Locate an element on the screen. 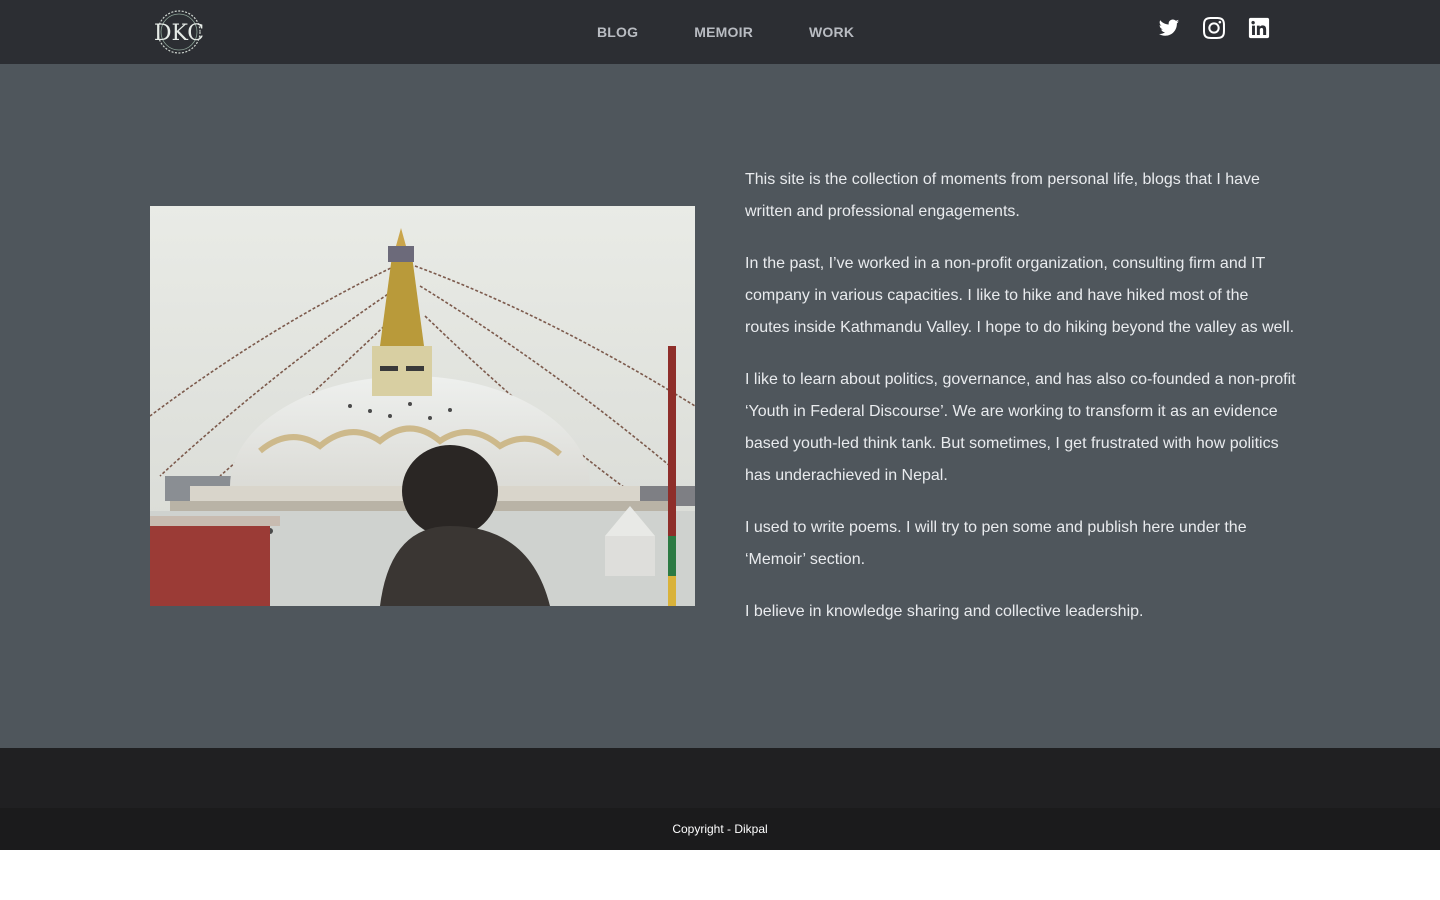 This screenshot has width=1440, height=900. main-nav: BLOG MEMOIR WORK is located at coordinates (725, 32).